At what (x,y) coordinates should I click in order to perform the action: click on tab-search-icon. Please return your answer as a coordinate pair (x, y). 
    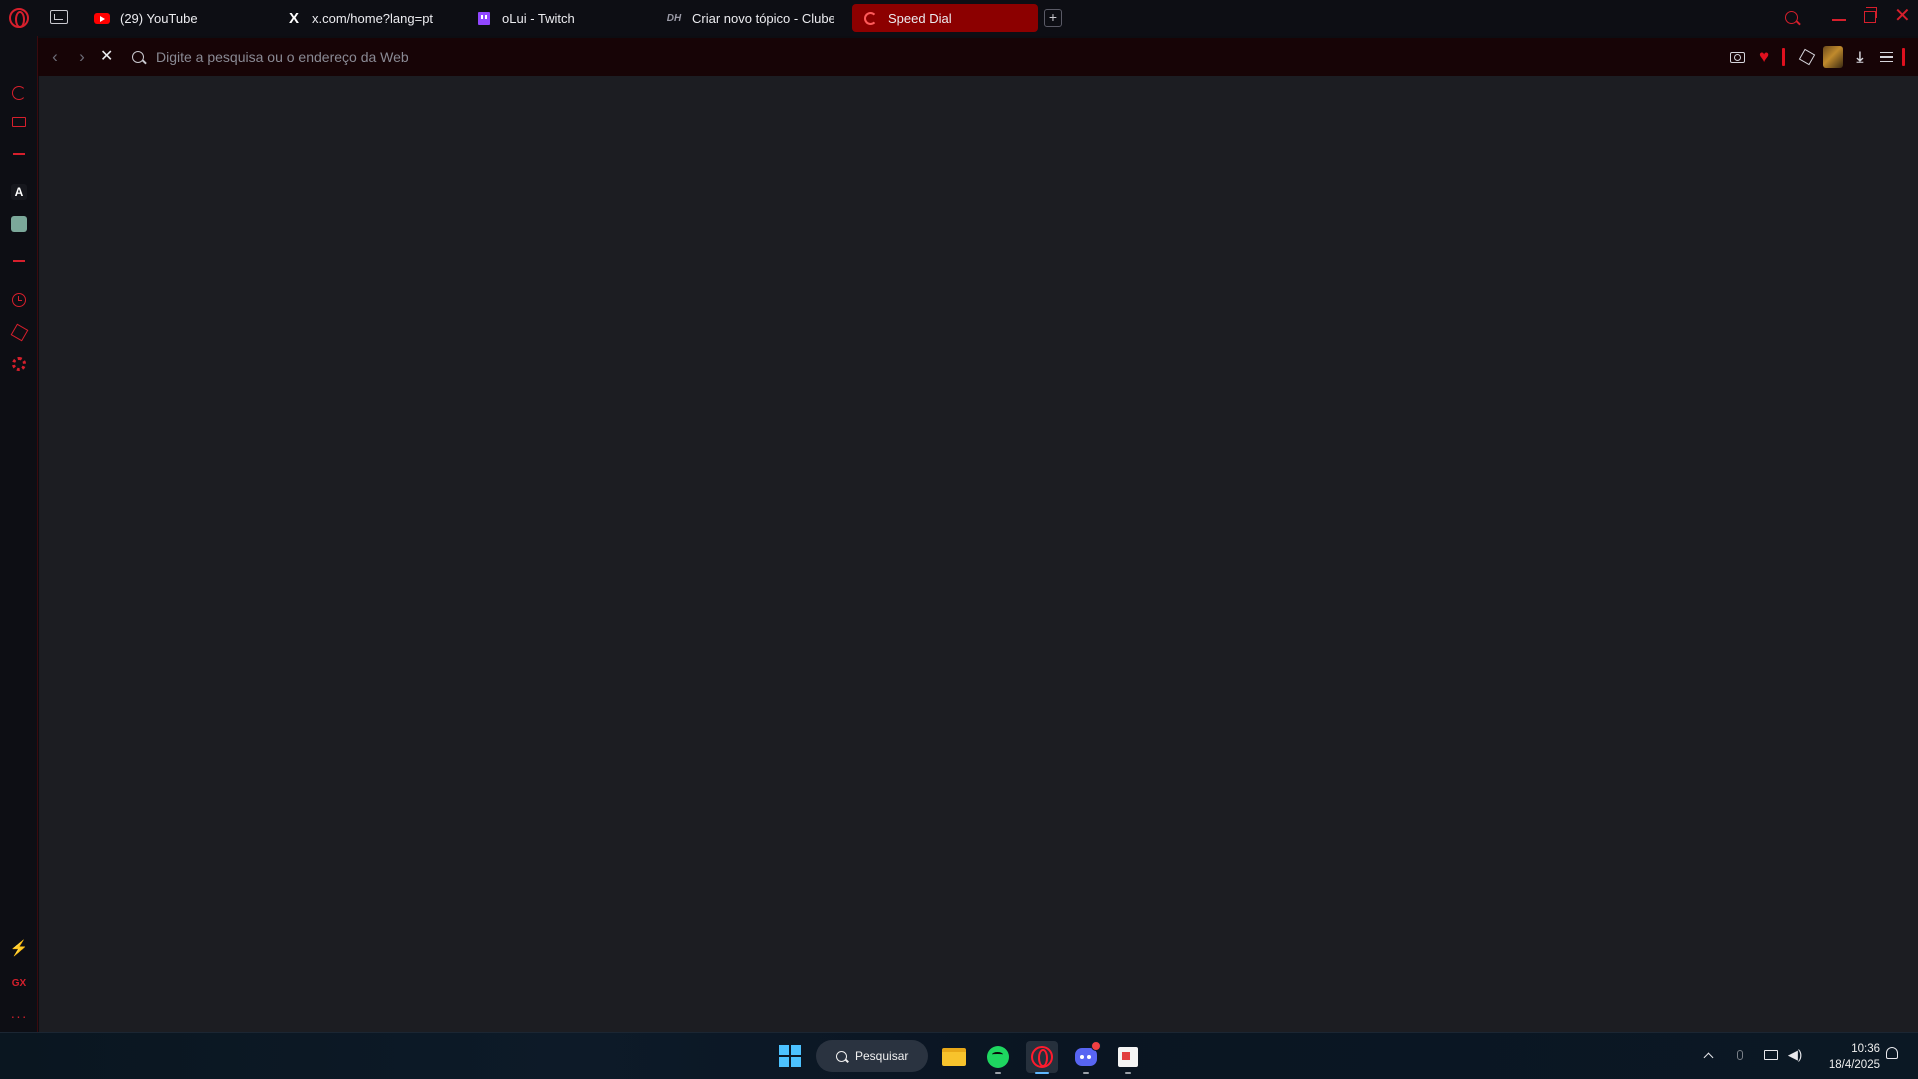
    Looking at the image, I should click on (1791, 17).